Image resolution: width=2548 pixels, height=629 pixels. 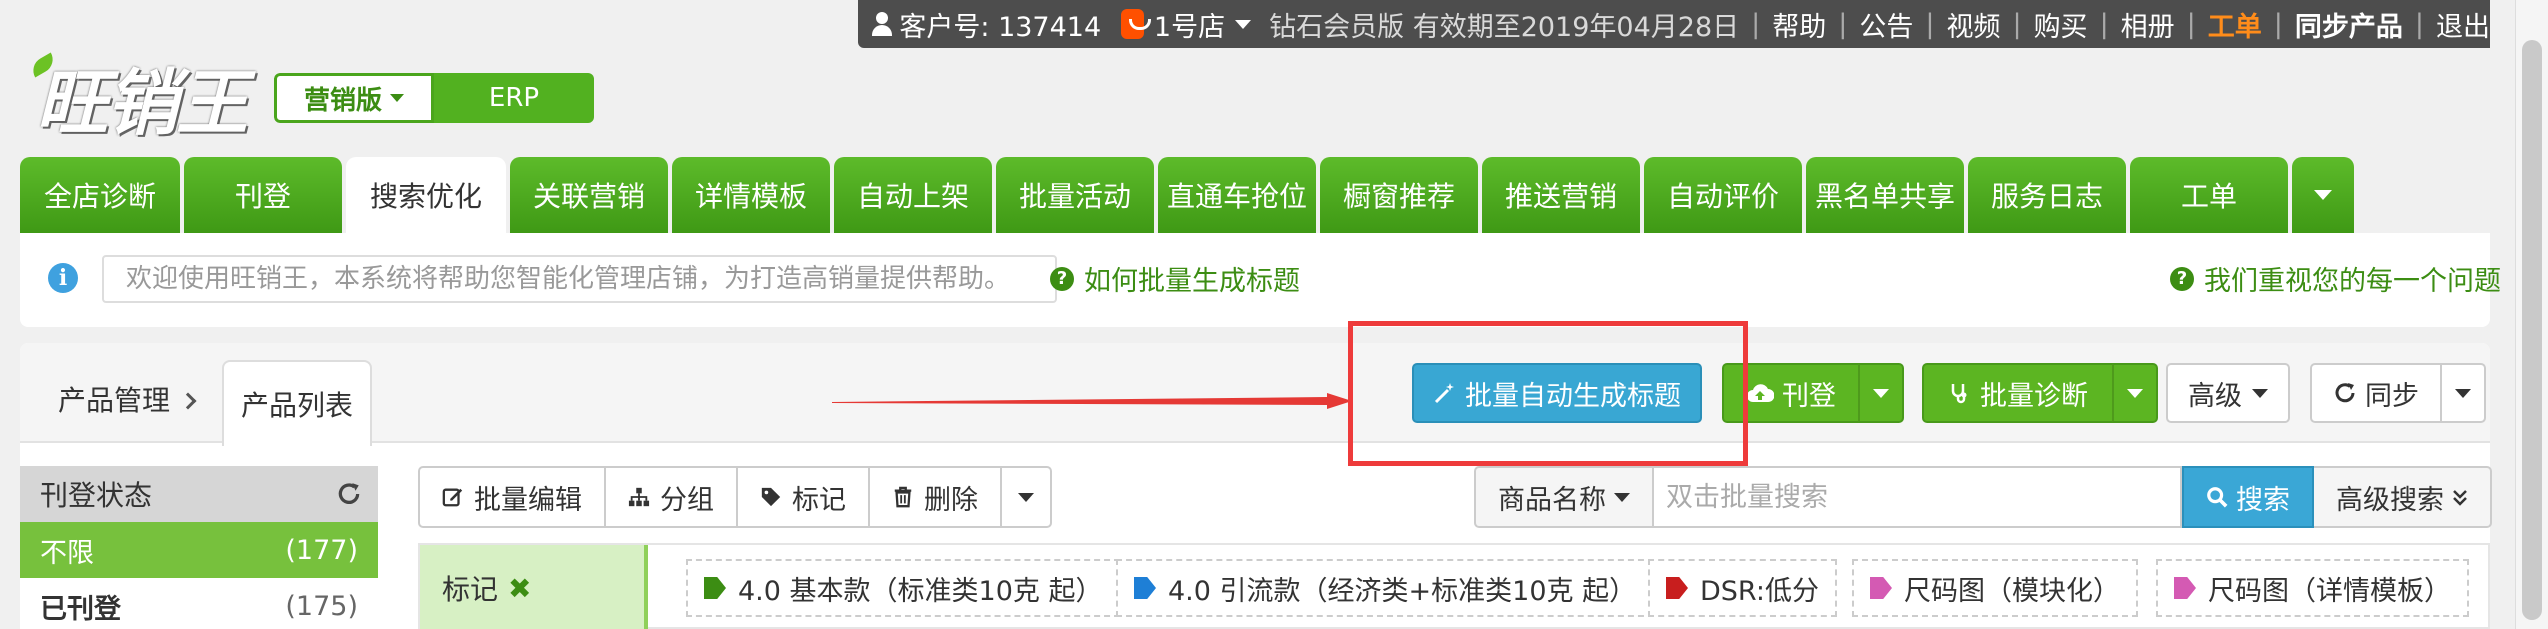 I want to click on annotation-highlight-box, so click(x=1548, y=393).